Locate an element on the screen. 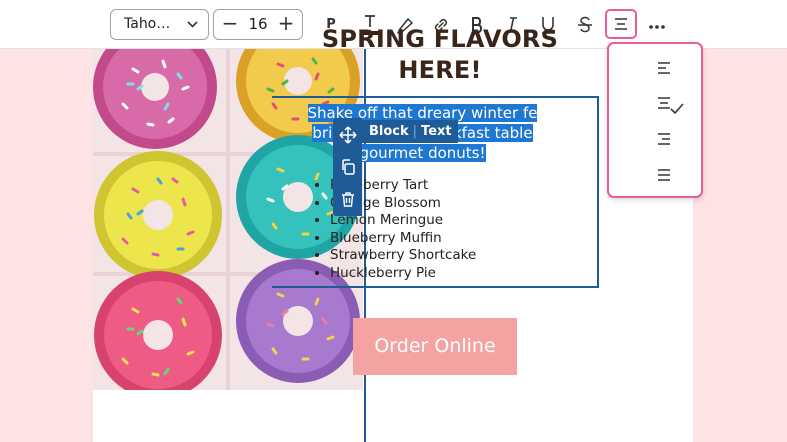 This screenshot has height=442, width=787. list-item: Blueberry Muffin is located at coordinates (403, 239).